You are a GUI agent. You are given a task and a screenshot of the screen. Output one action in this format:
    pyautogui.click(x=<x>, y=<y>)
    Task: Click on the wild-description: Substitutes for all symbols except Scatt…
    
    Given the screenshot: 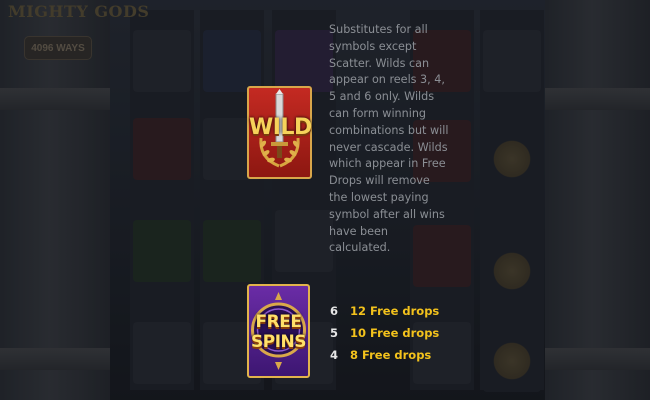 What is the action you would take?
    pyautogui.click(x=389, y=139)
    